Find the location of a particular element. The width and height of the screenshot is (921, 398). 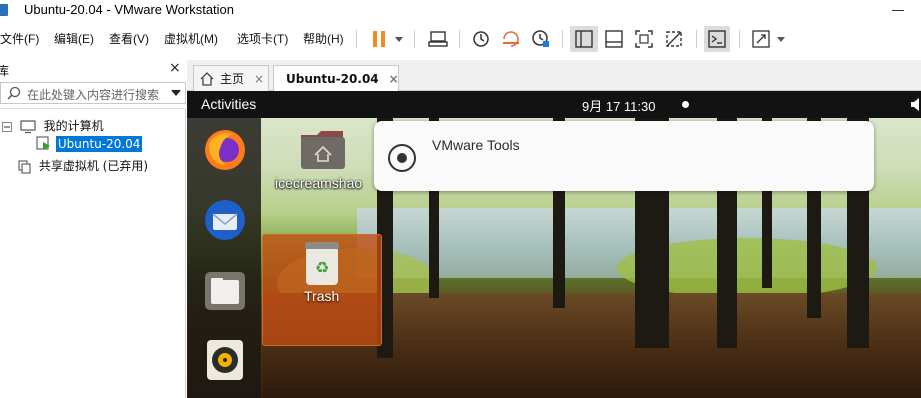

show-library-button is located at coordinates (584, 39).